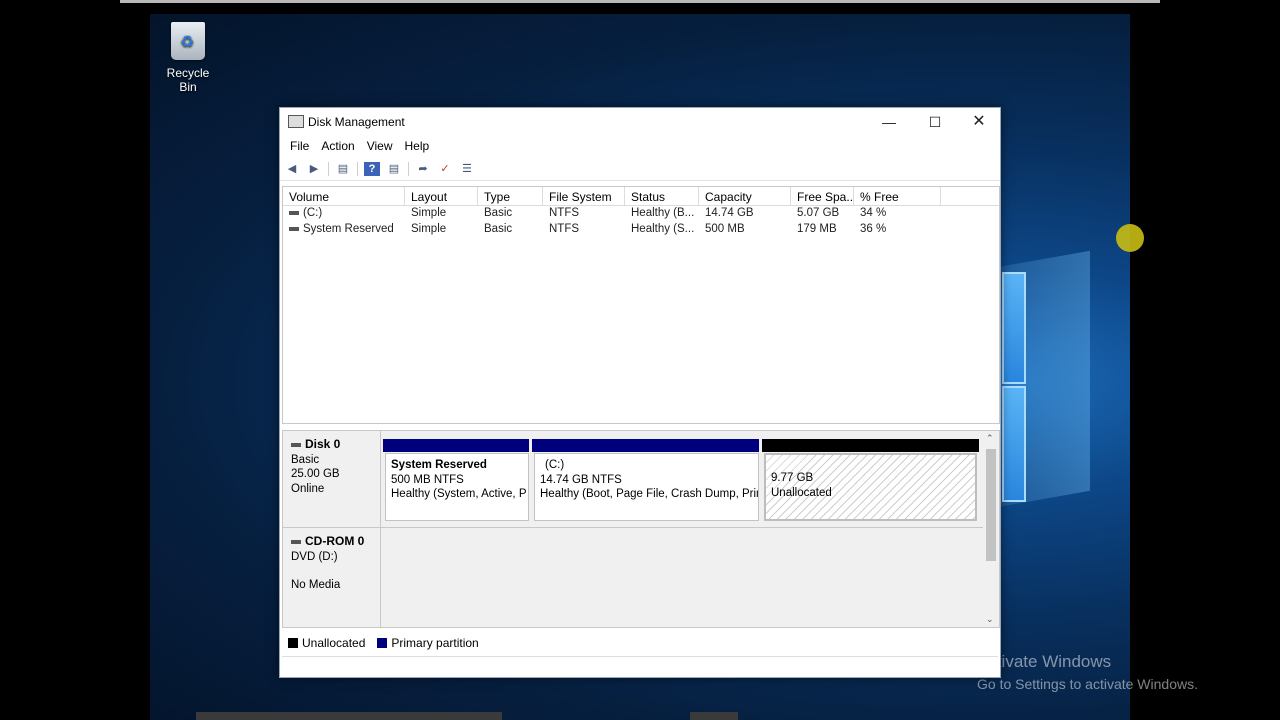 Image resolution: width=1280 pixels, height=720 pixels. Describe the element at coordinates (417, 147) in the screenshot. I see `menu-help: Help` at that location.